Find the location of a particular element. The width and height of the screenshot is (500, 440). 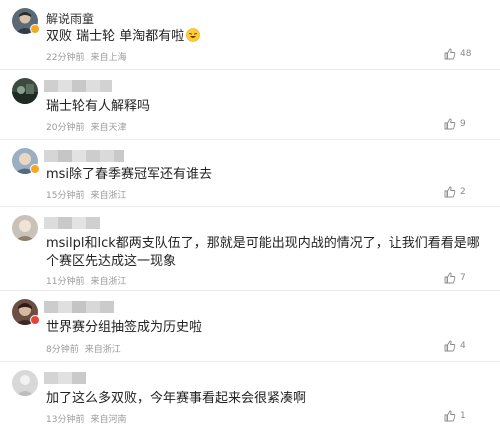

like-button: 2 is located at coordinates (469, 192).